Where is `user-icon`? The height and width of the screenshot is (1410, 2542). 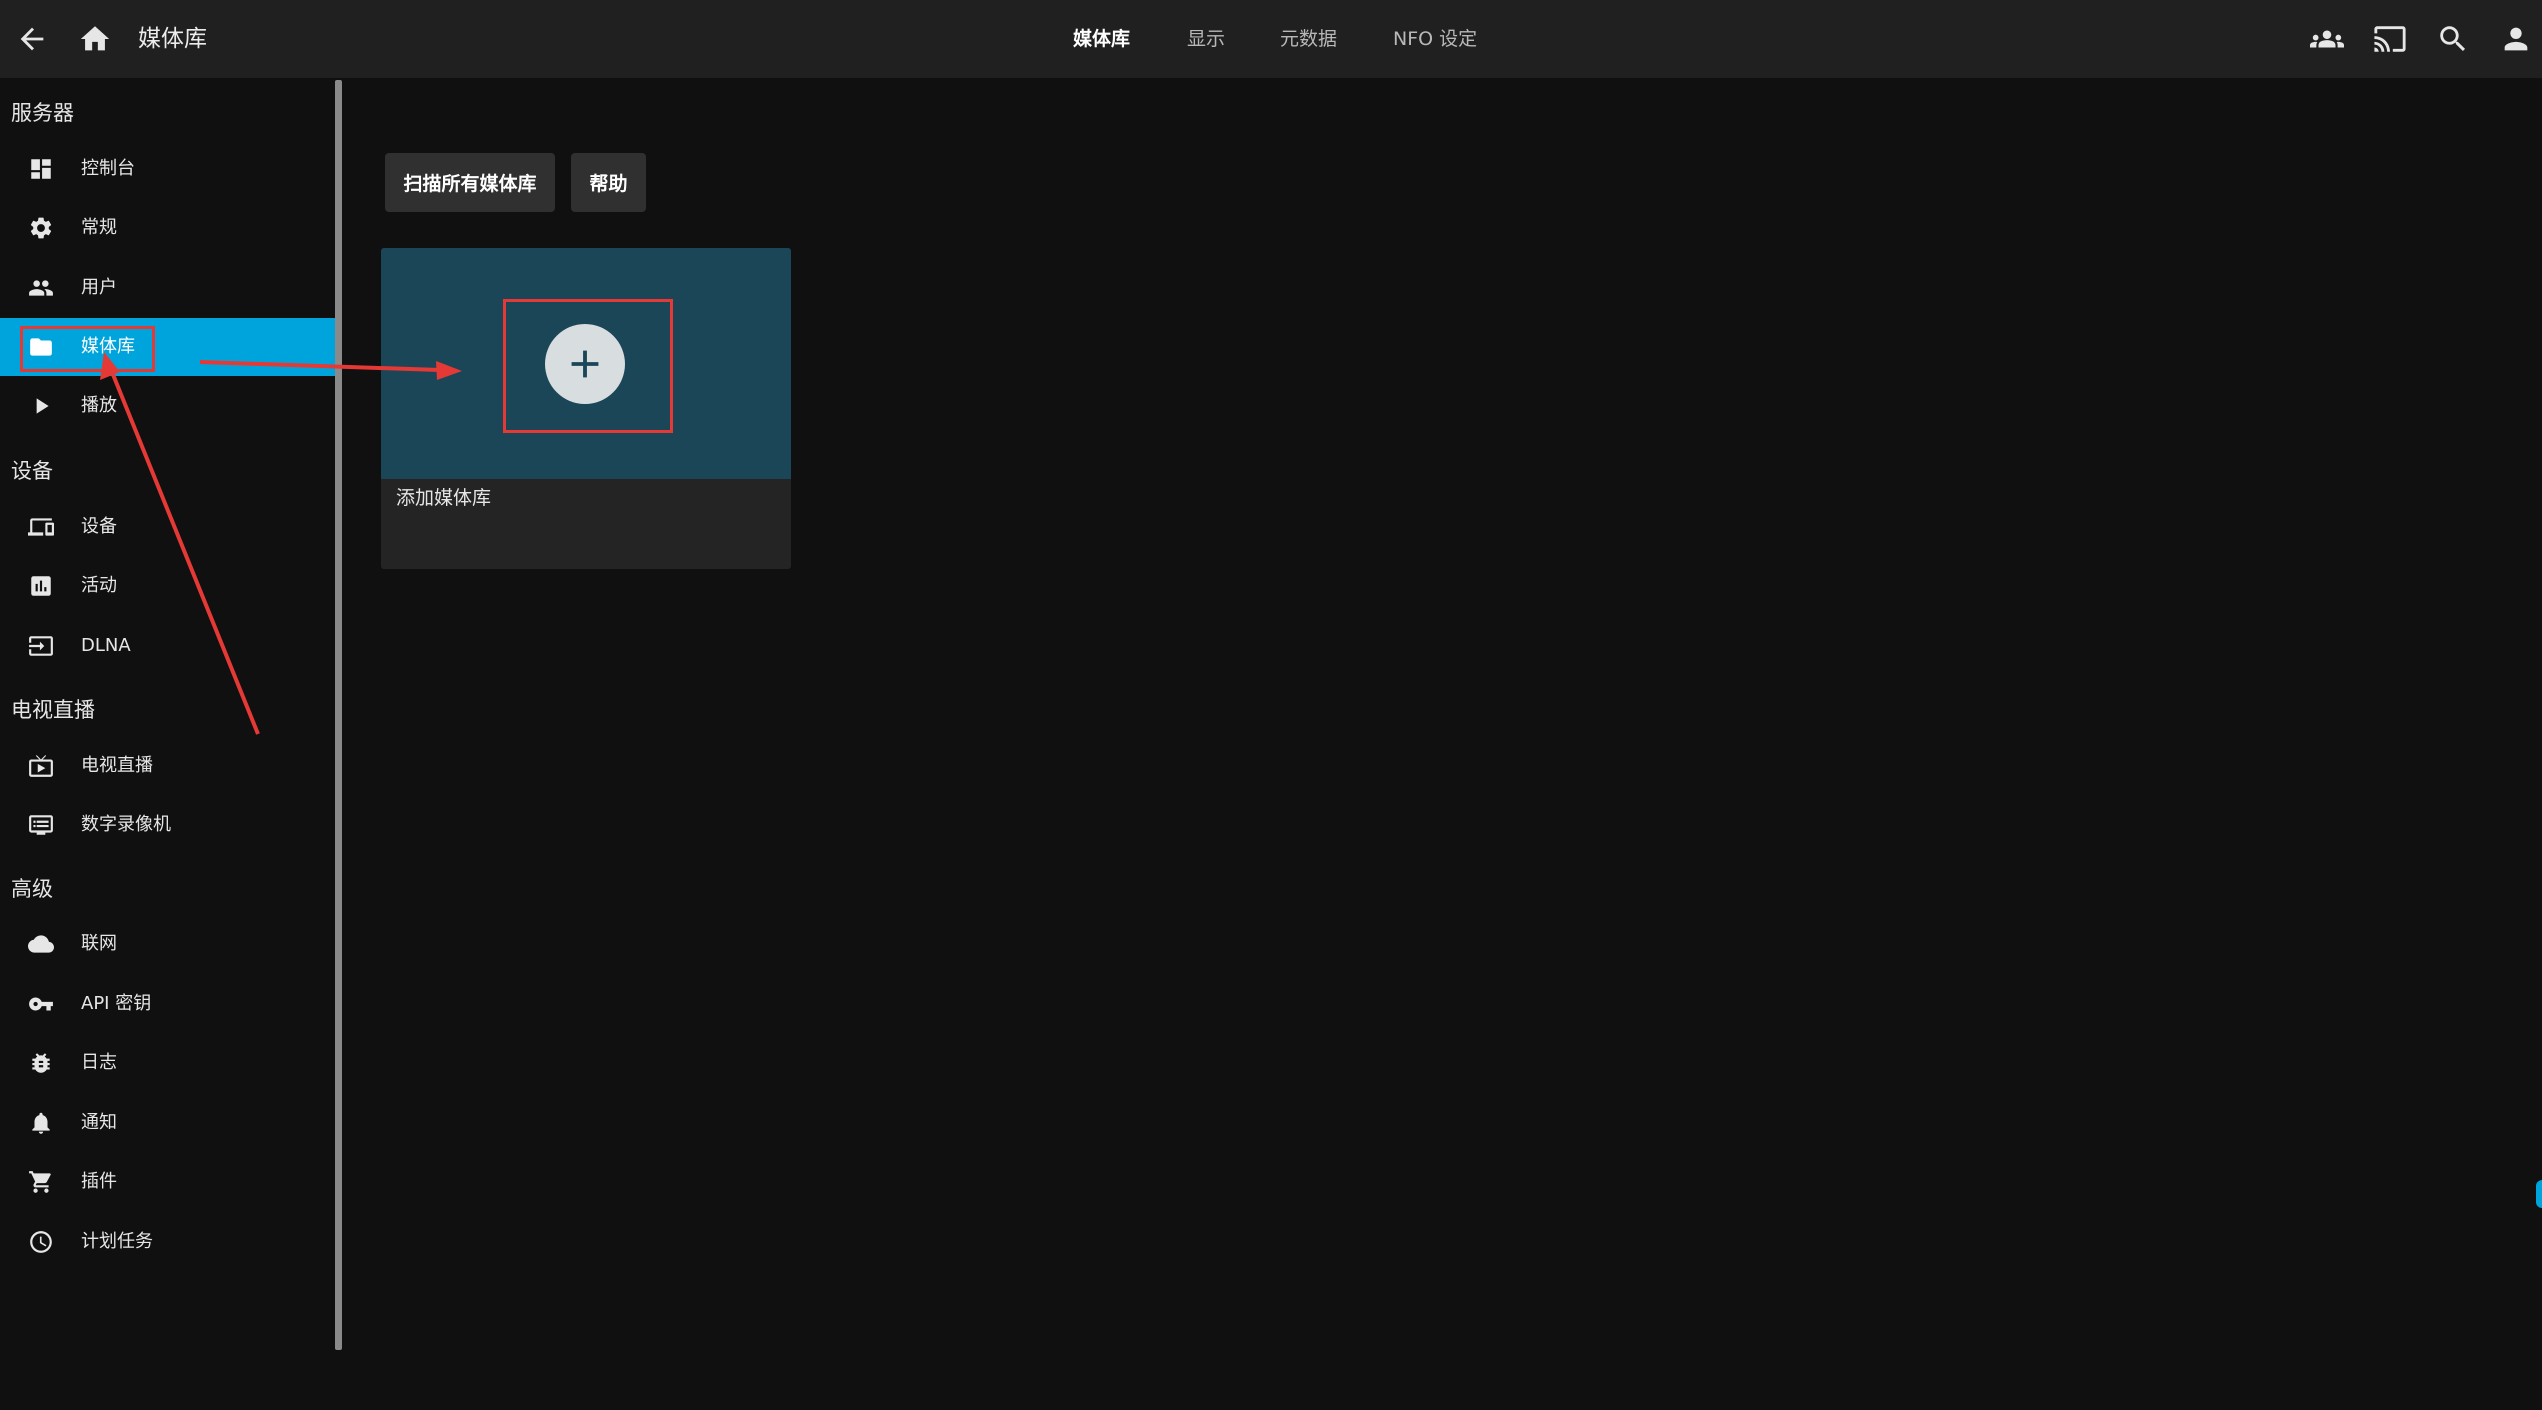
user-icon is located at coordinates (2516, 39).